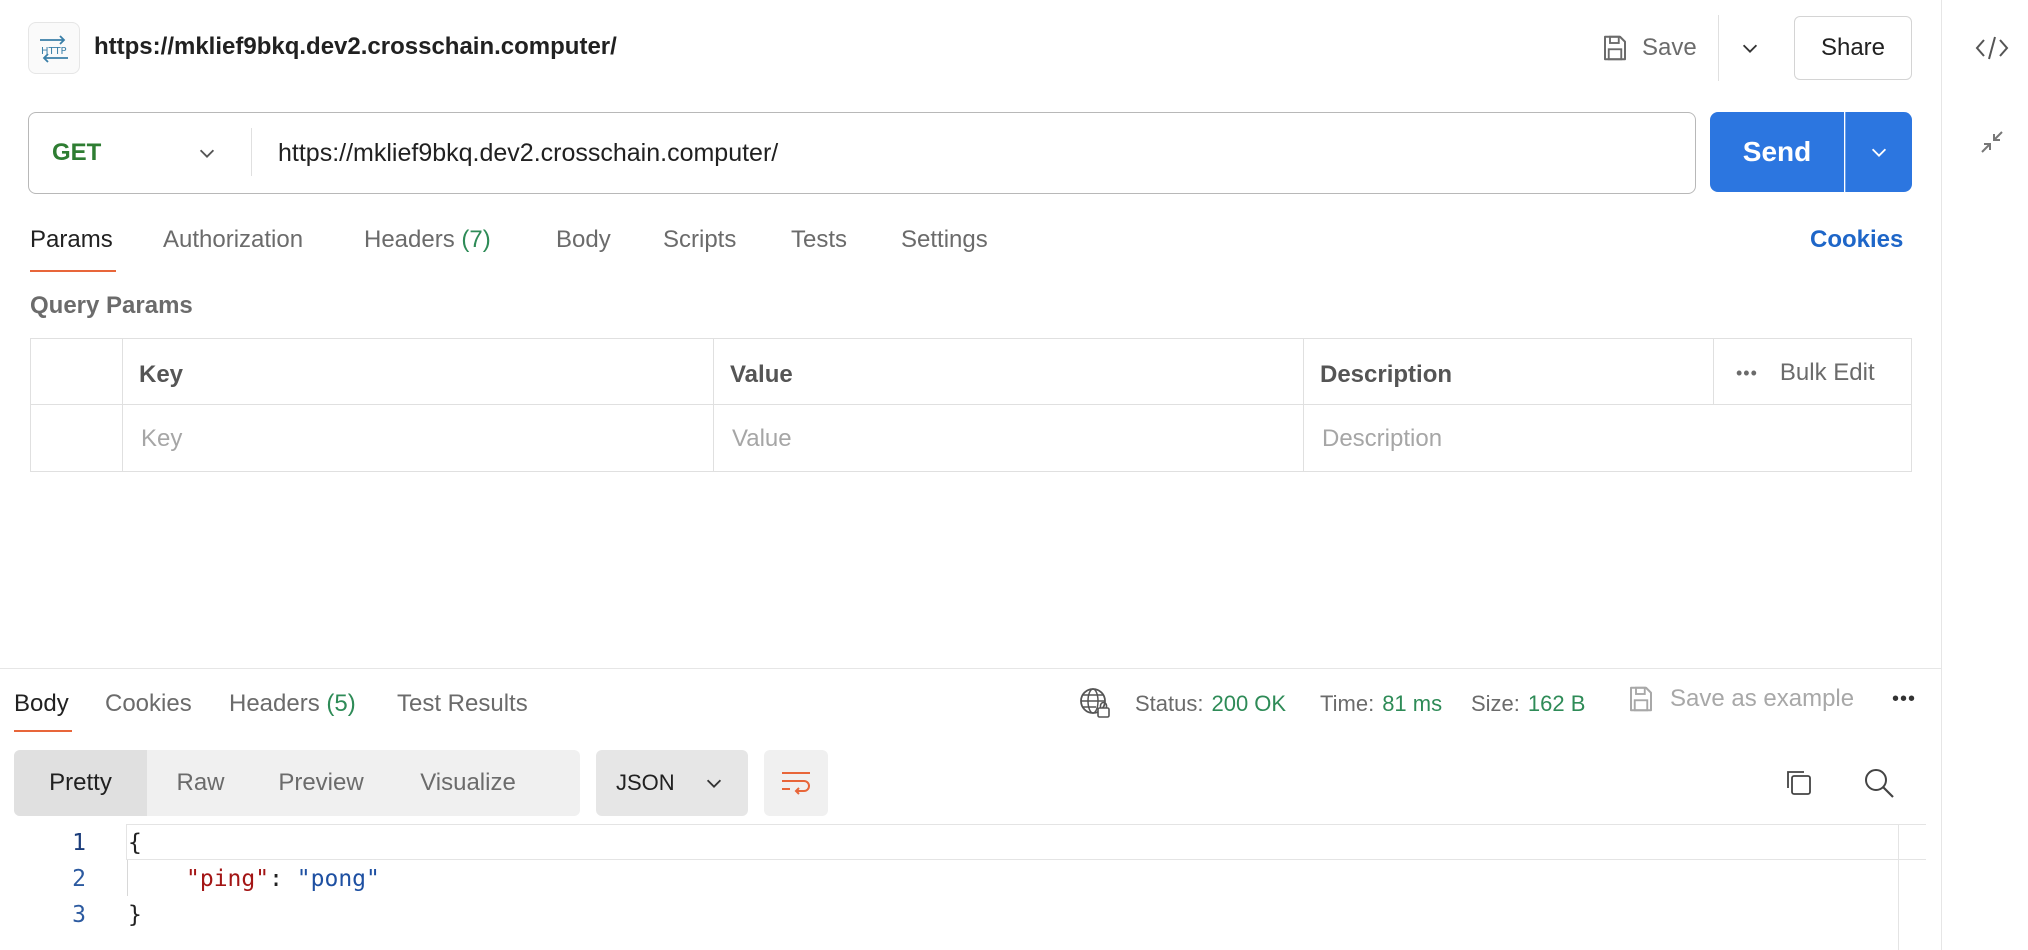  What do you see at coordinates (1904, 699) in the screenshot?
I see `response-more-options-icon: •••` at bounding box center [1904, 699].